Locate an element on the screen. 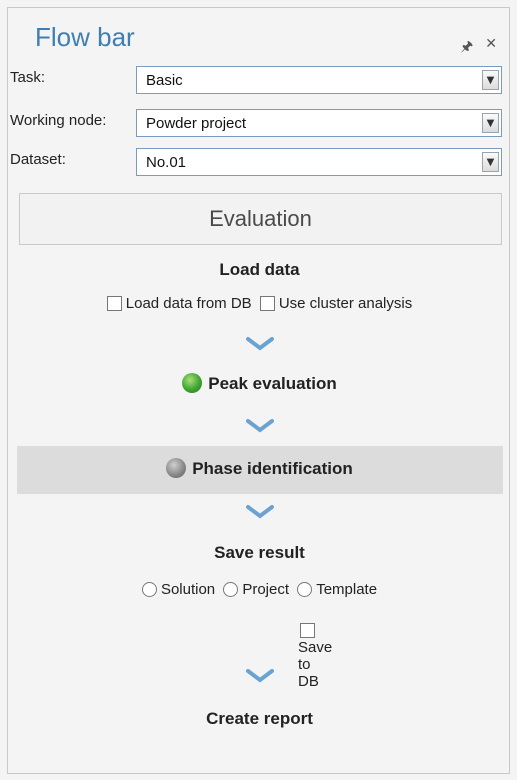 Image resolution: width=517 pixels, height=780 pixels. working-node-value: Powder project is located at coordinates (196, 123).